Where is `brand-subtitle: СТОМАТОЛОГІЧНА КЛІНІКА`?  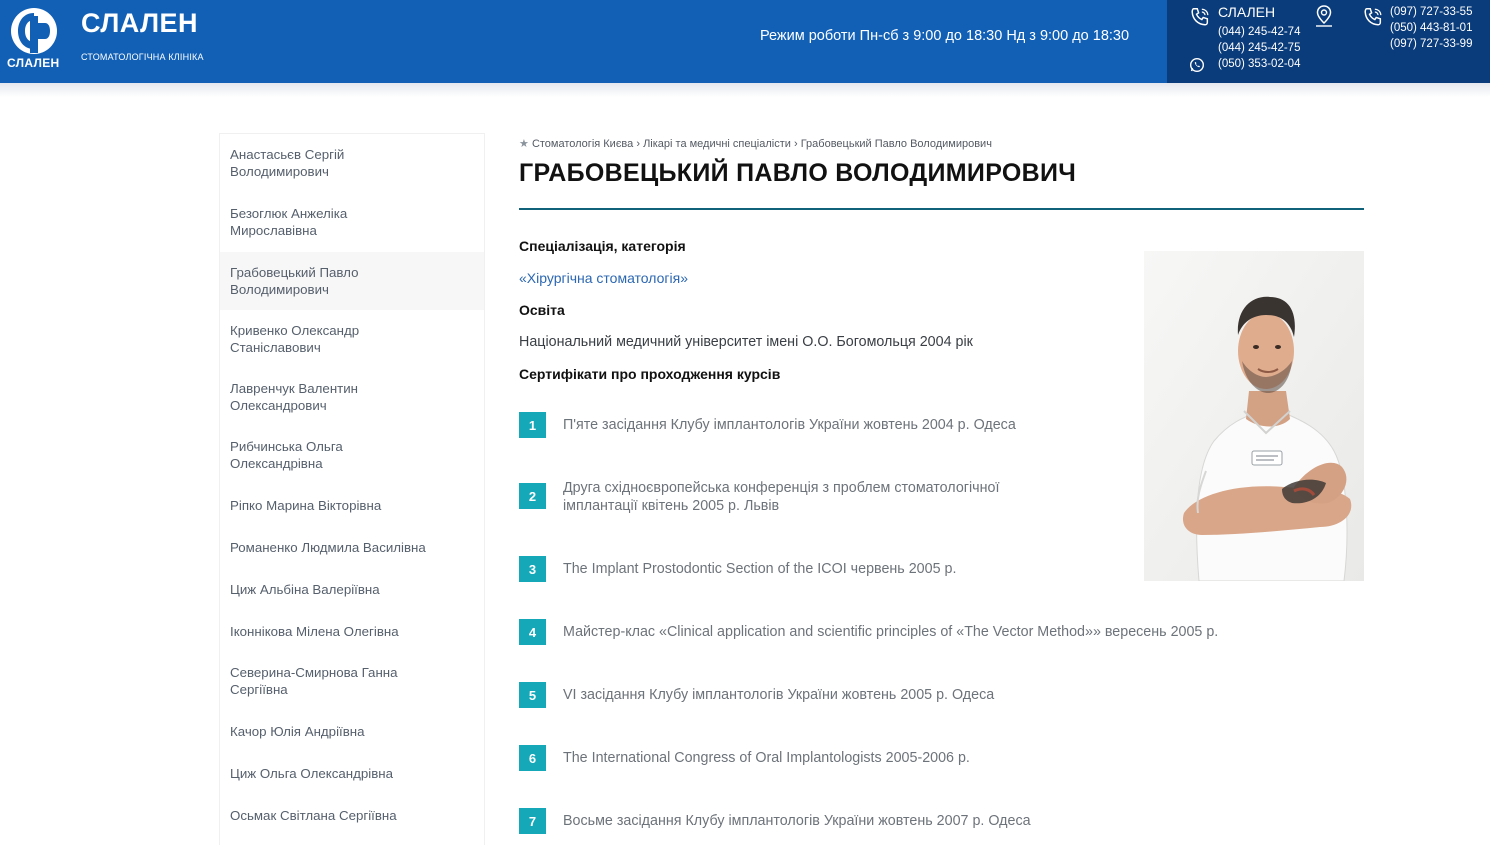
brand-subtitle: СТОМАТОЛОГІЧНА КЛІНІКА is located at coordinates (142, 57).